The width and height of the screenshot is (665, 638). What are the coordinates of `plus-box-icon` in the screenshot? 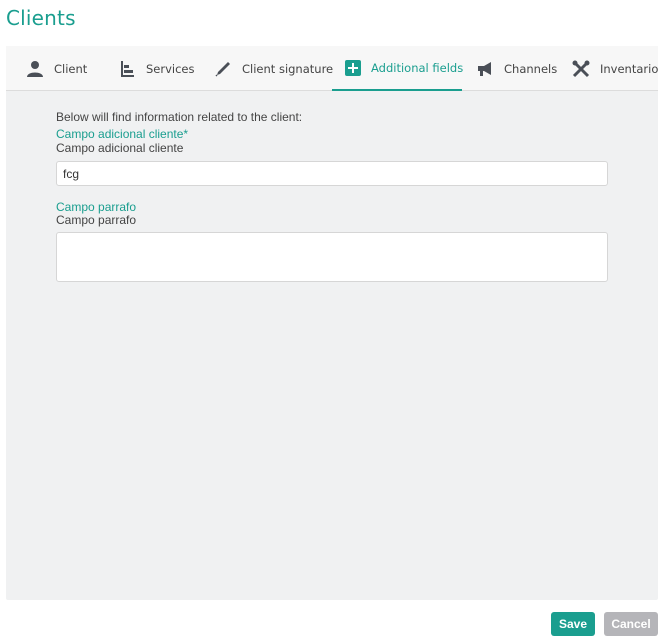 It's located at (353, 68).